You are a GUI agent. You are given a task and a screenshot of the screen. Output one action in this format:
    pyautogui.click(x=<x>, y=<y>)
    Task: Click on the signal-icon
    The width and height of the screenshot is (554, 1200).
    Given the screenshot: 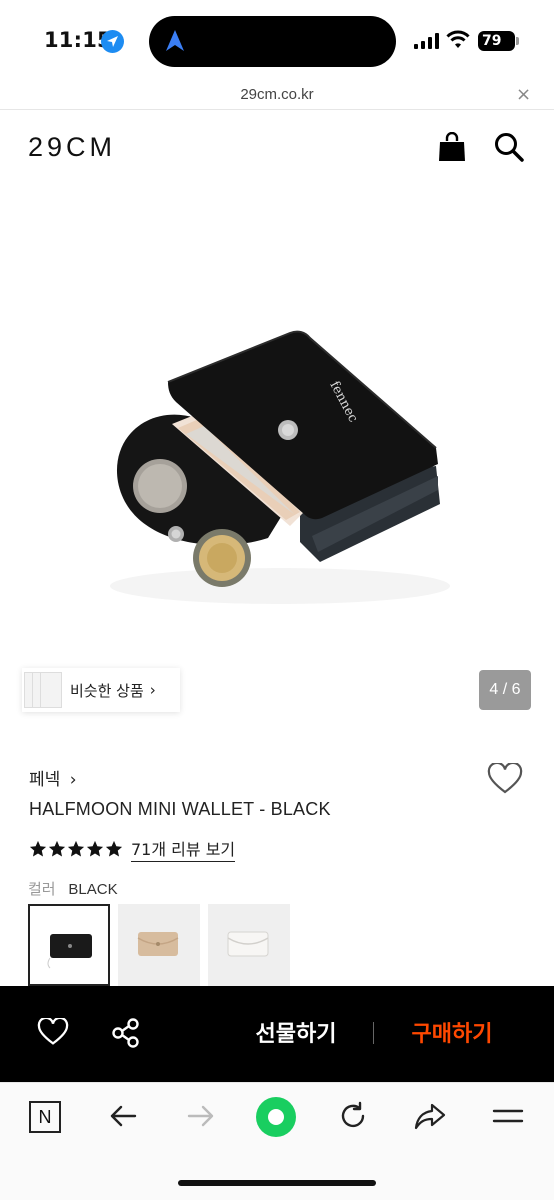 What is the action you would take?
    pyautogui.click(x=426, y=41)
    